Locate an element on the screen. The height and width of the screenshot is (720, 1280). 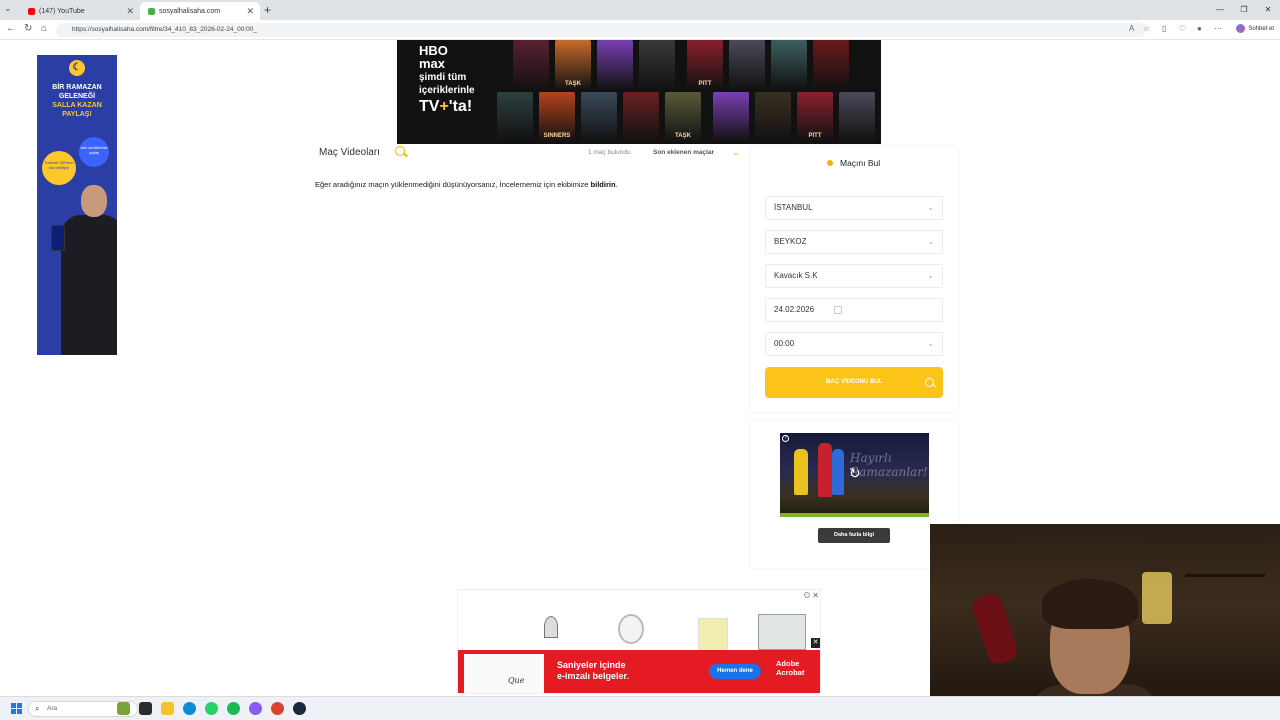
report-link: bildirin is located at coordinates (603, 184).